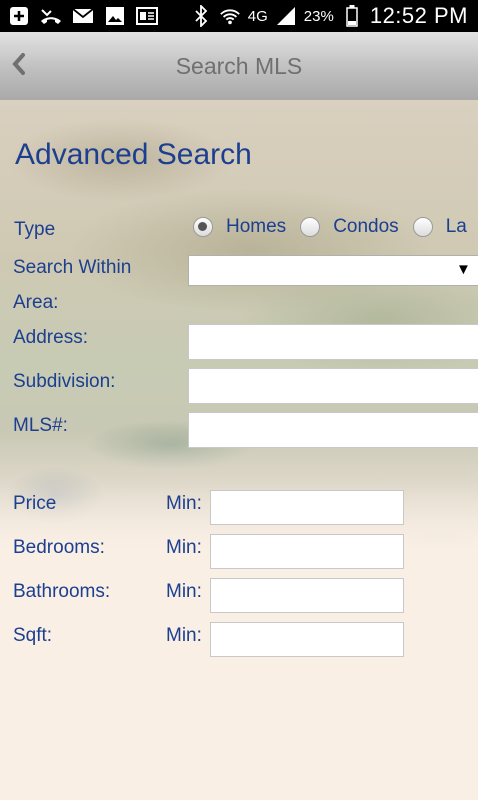  Describe the element at coordinates (333, 386) in the screenshot. I see `subdivision-input` at that location.